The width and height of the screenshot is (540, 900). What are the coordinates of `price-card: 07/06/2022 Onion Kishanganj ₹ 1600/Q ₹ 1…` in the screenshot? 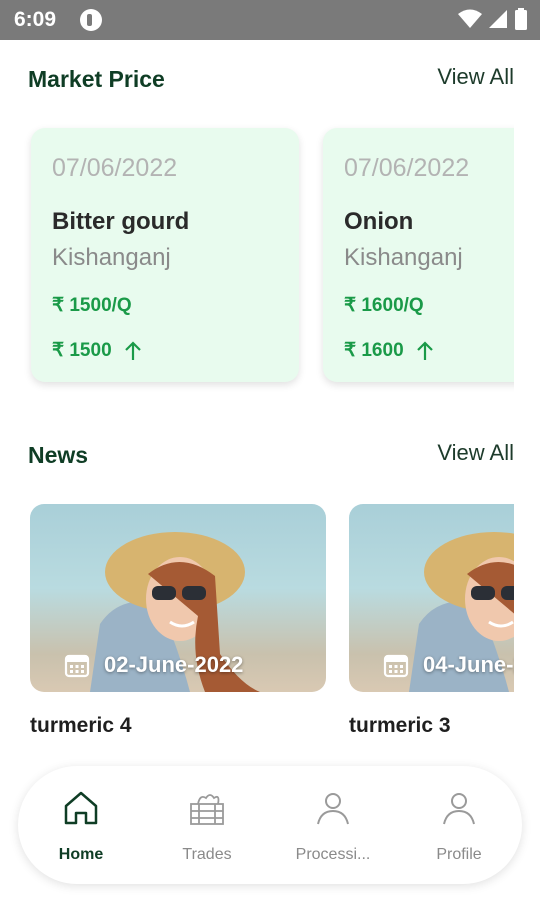 It's located at (418, 255).